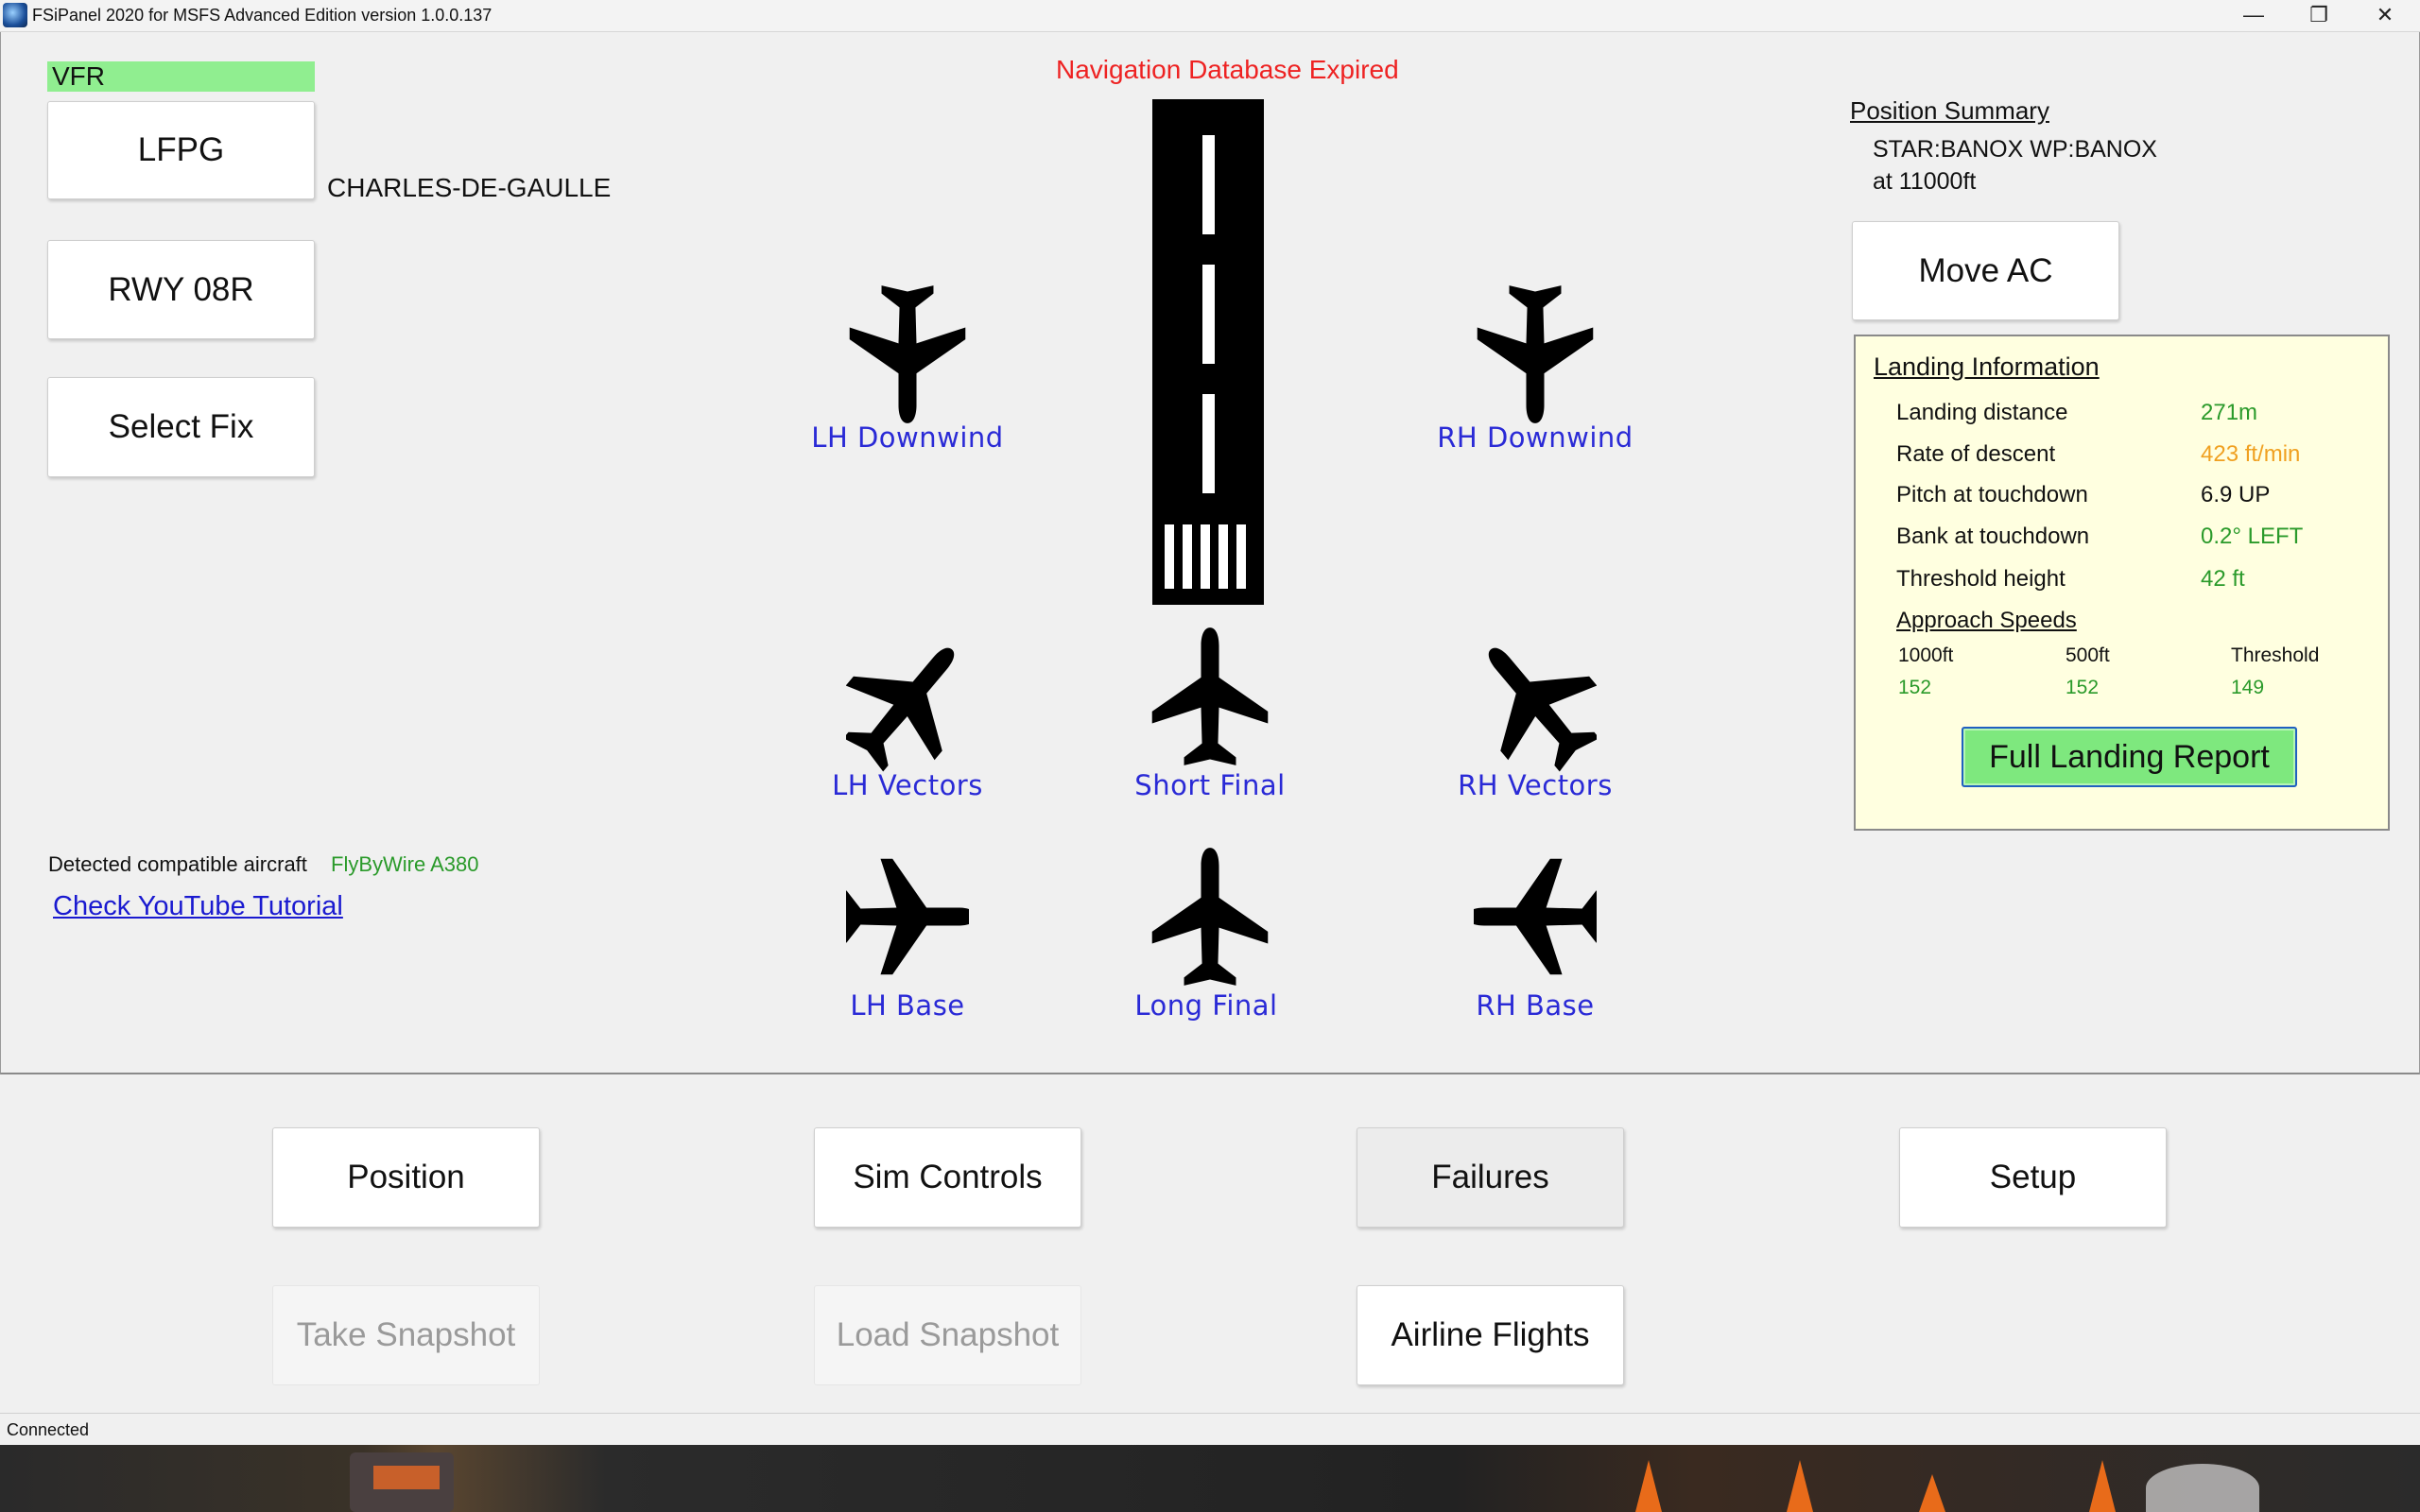  Describe the element at coordinates (907, 785) in the screenshot. I see `lh-vectors-label: LH Vectors` at that location.